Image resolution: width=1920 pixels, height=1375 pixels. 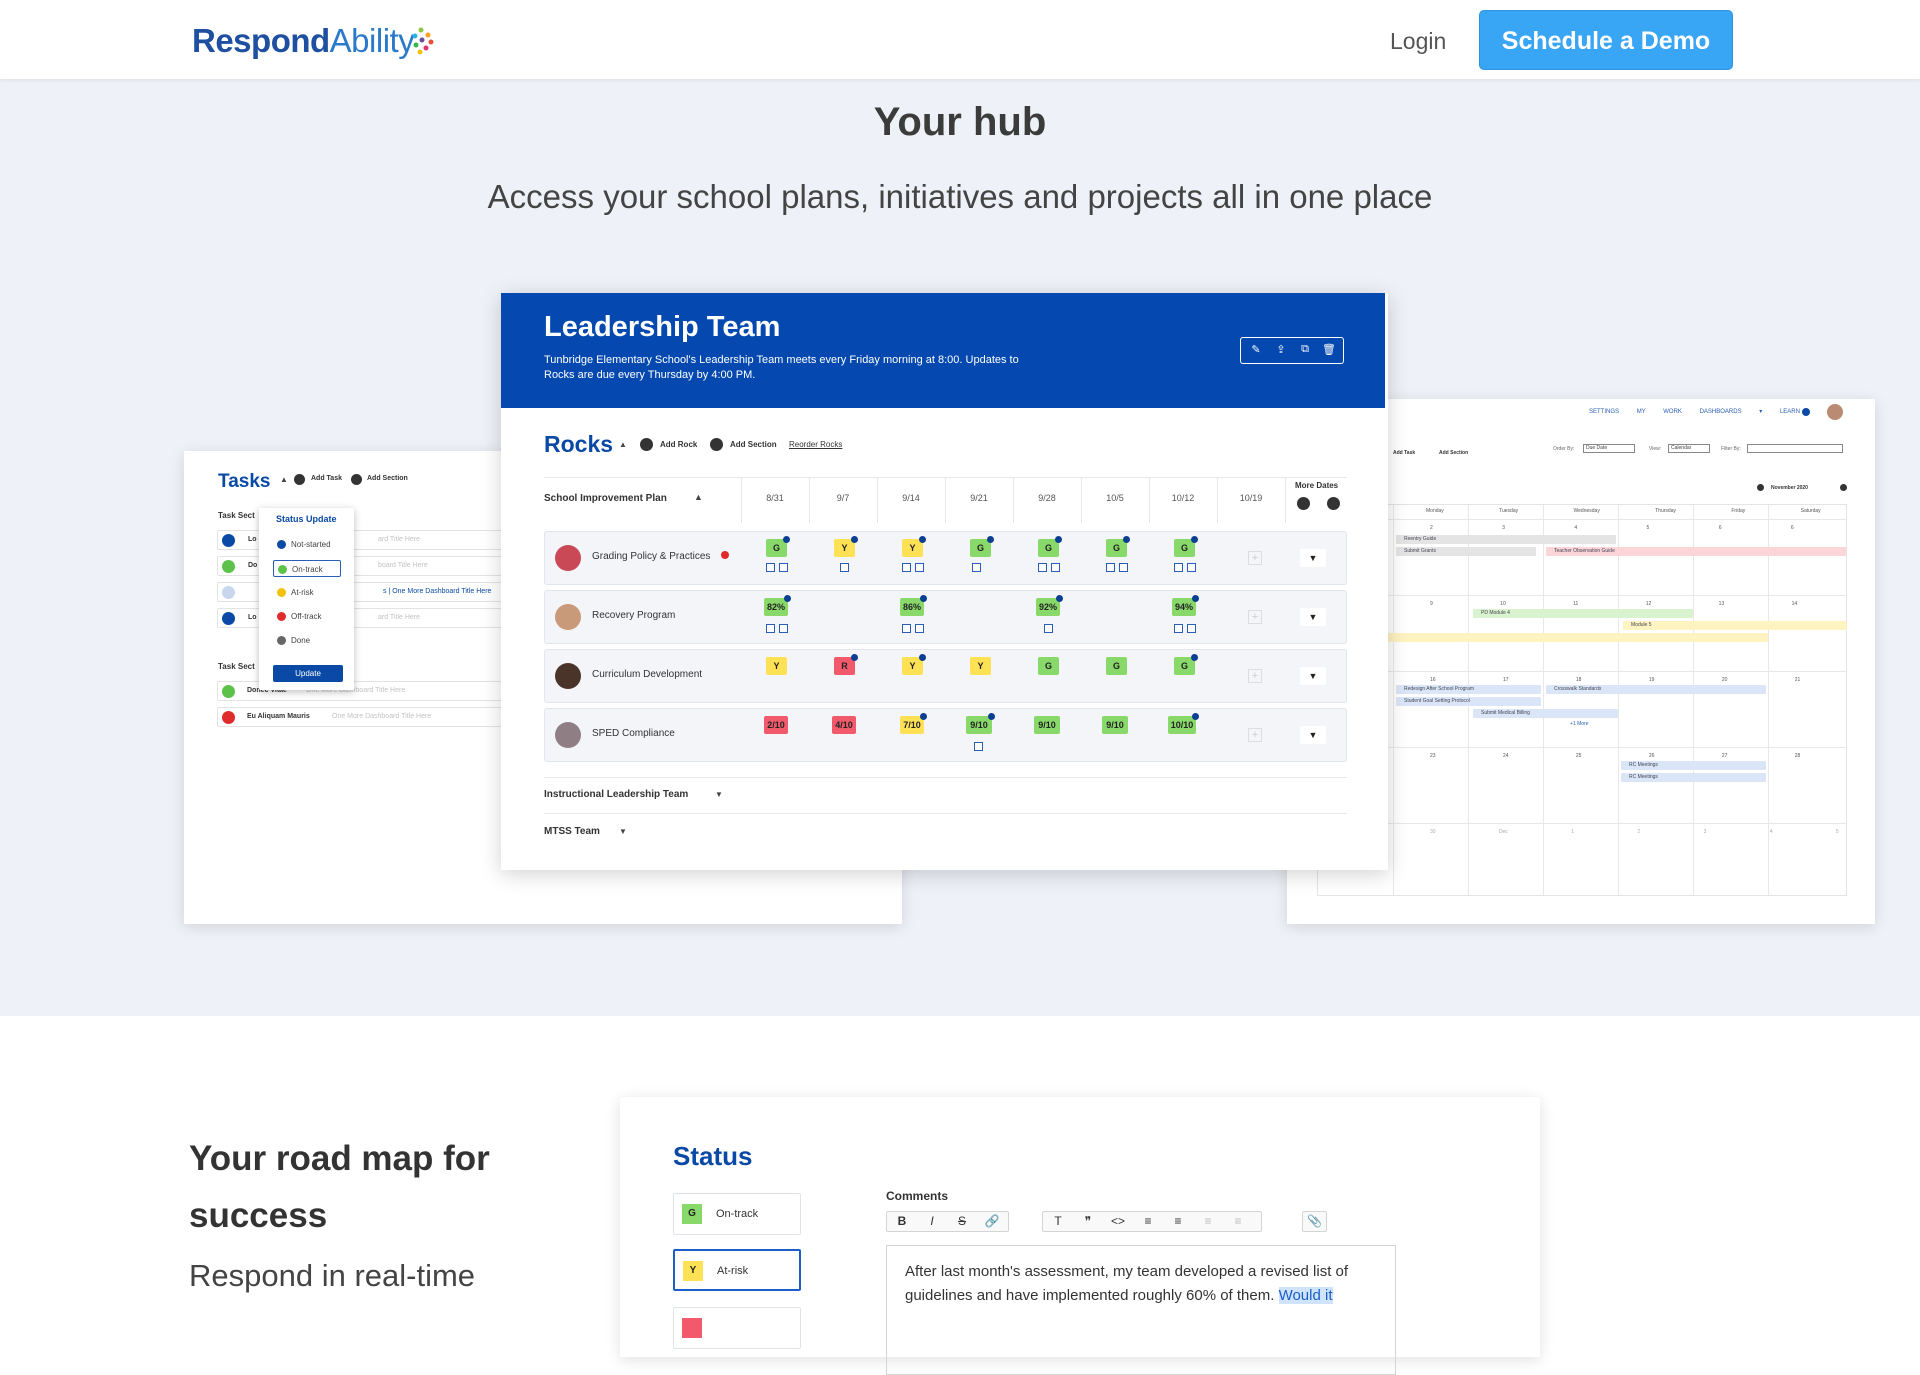 What do you see at coordinates (228, 540) in the screenshot?
I see `status-dot-icon` at bounding box center [228, 540].